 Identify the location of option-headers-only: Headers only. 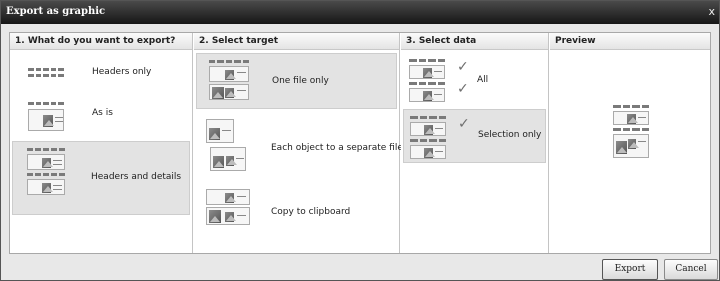
(101, 72).